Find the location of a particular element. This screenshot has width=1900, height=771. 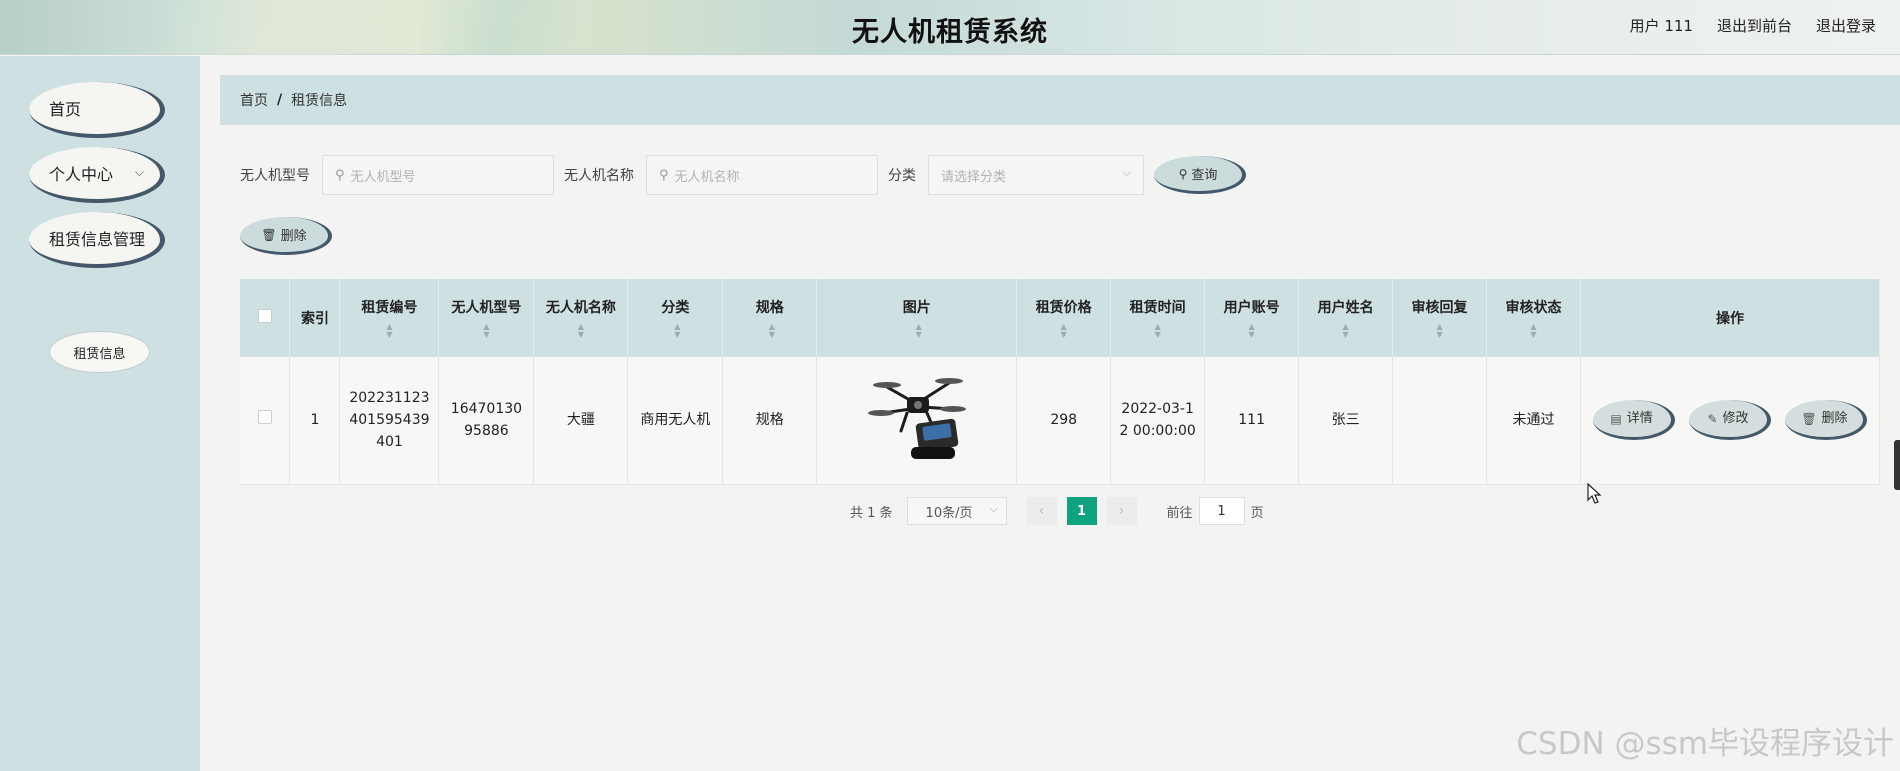

model-label: 无人机型号 is located at coordinates (275, 176).